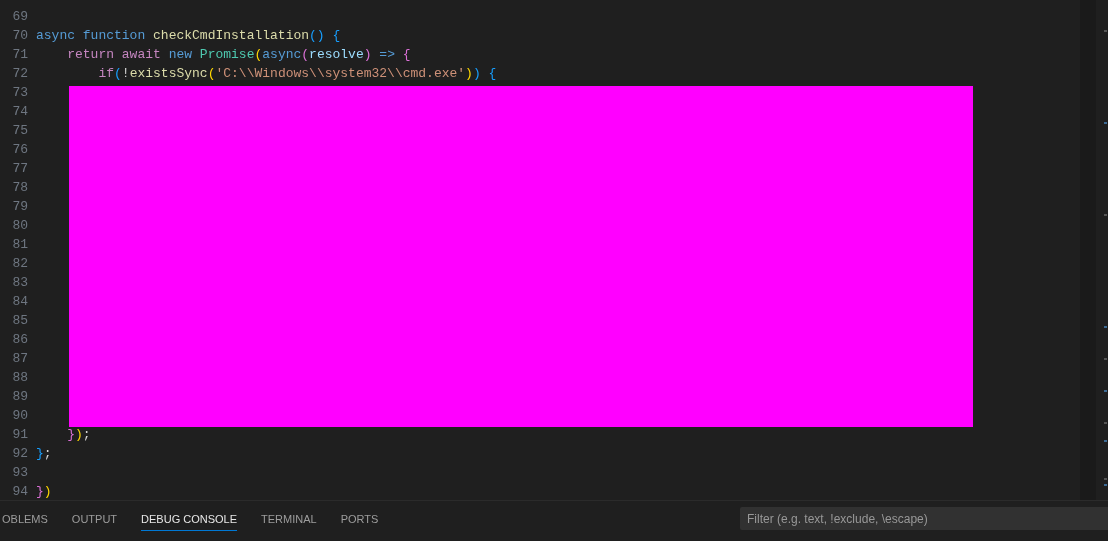 The image size is (1108, 541). I want to click on line-number: 69, so click(19, 16).